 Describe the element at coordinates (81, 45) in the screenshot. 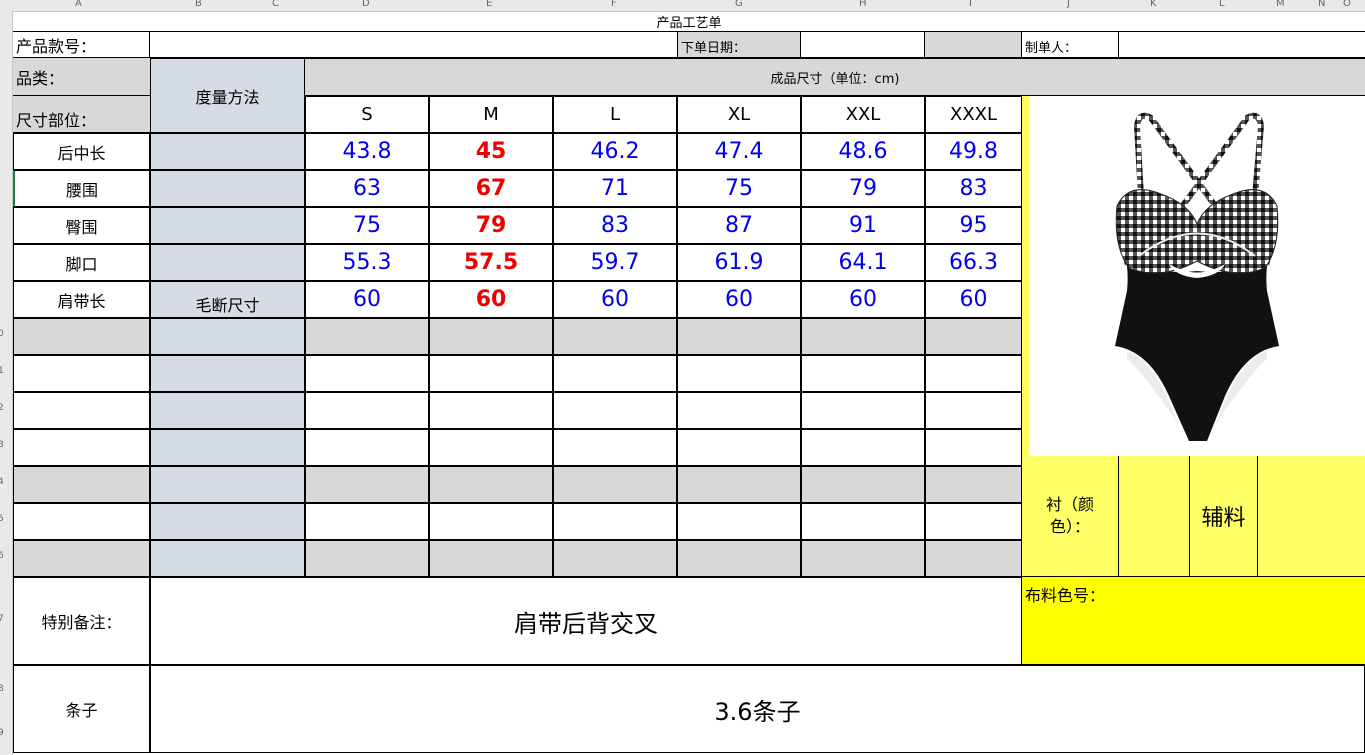

I see `style-no-label: 产品款号：` at that location.